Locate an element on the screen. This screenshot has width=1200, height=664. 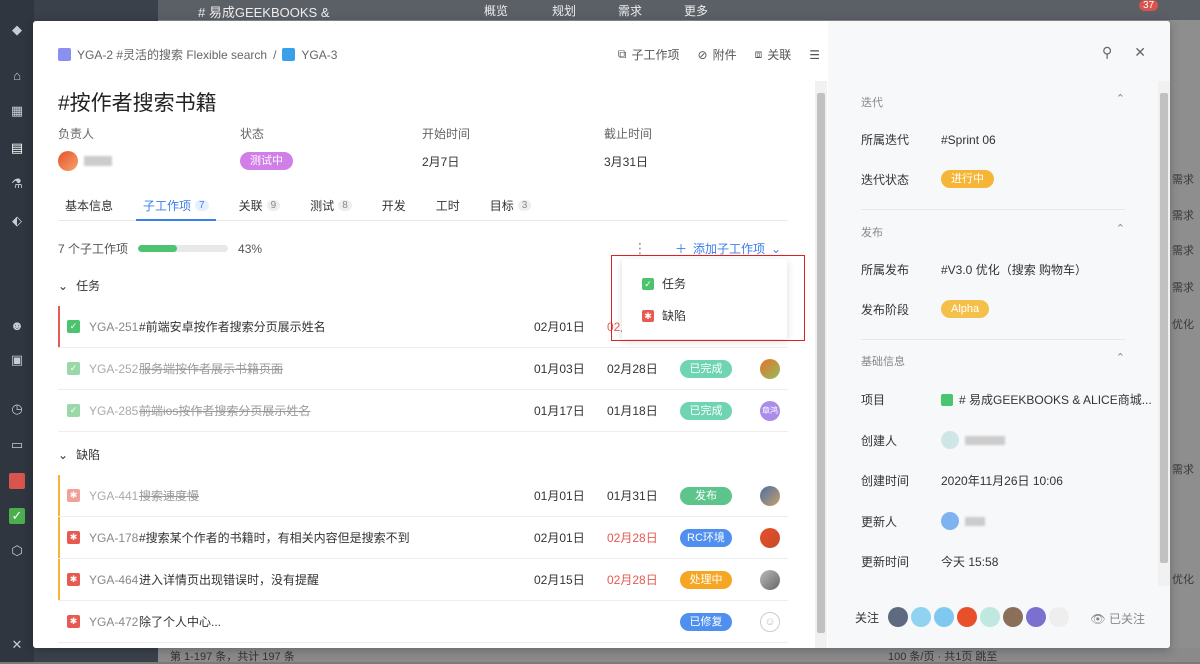
row-title: 搜索速度慢 is located at coordinates (169, 495).